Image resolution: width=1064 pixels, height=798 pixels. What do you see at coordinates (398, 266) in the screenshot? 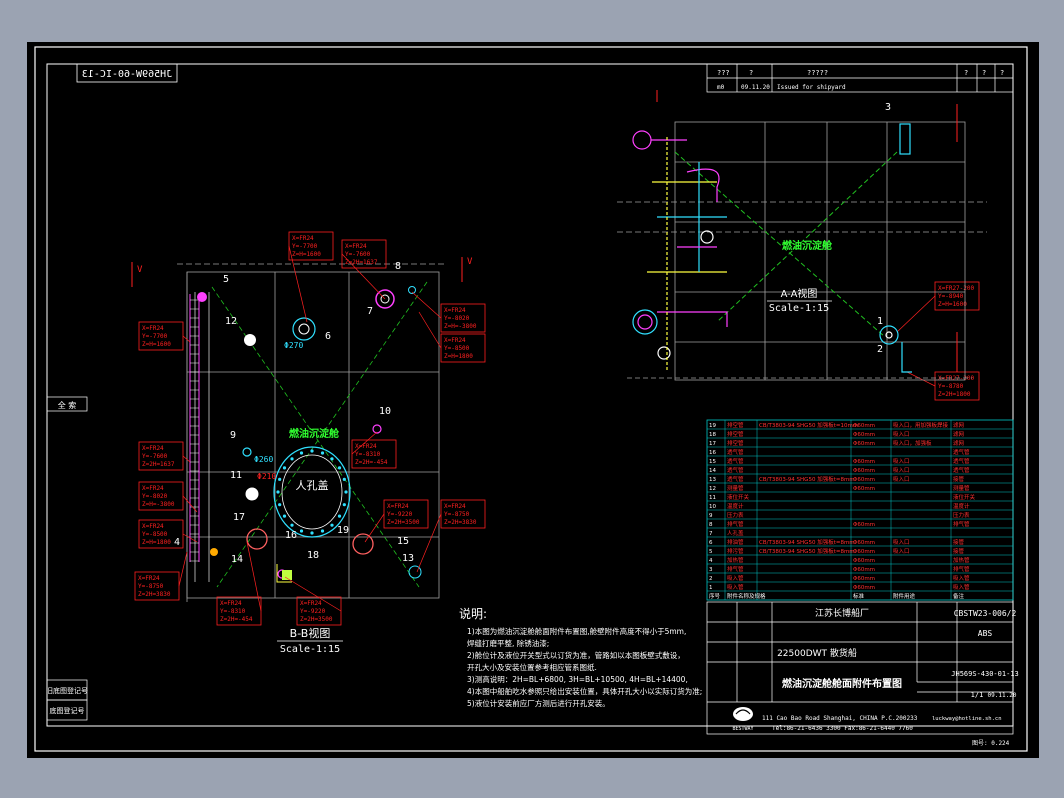
I see `part-number: 8` at bounding box center [398, 266].